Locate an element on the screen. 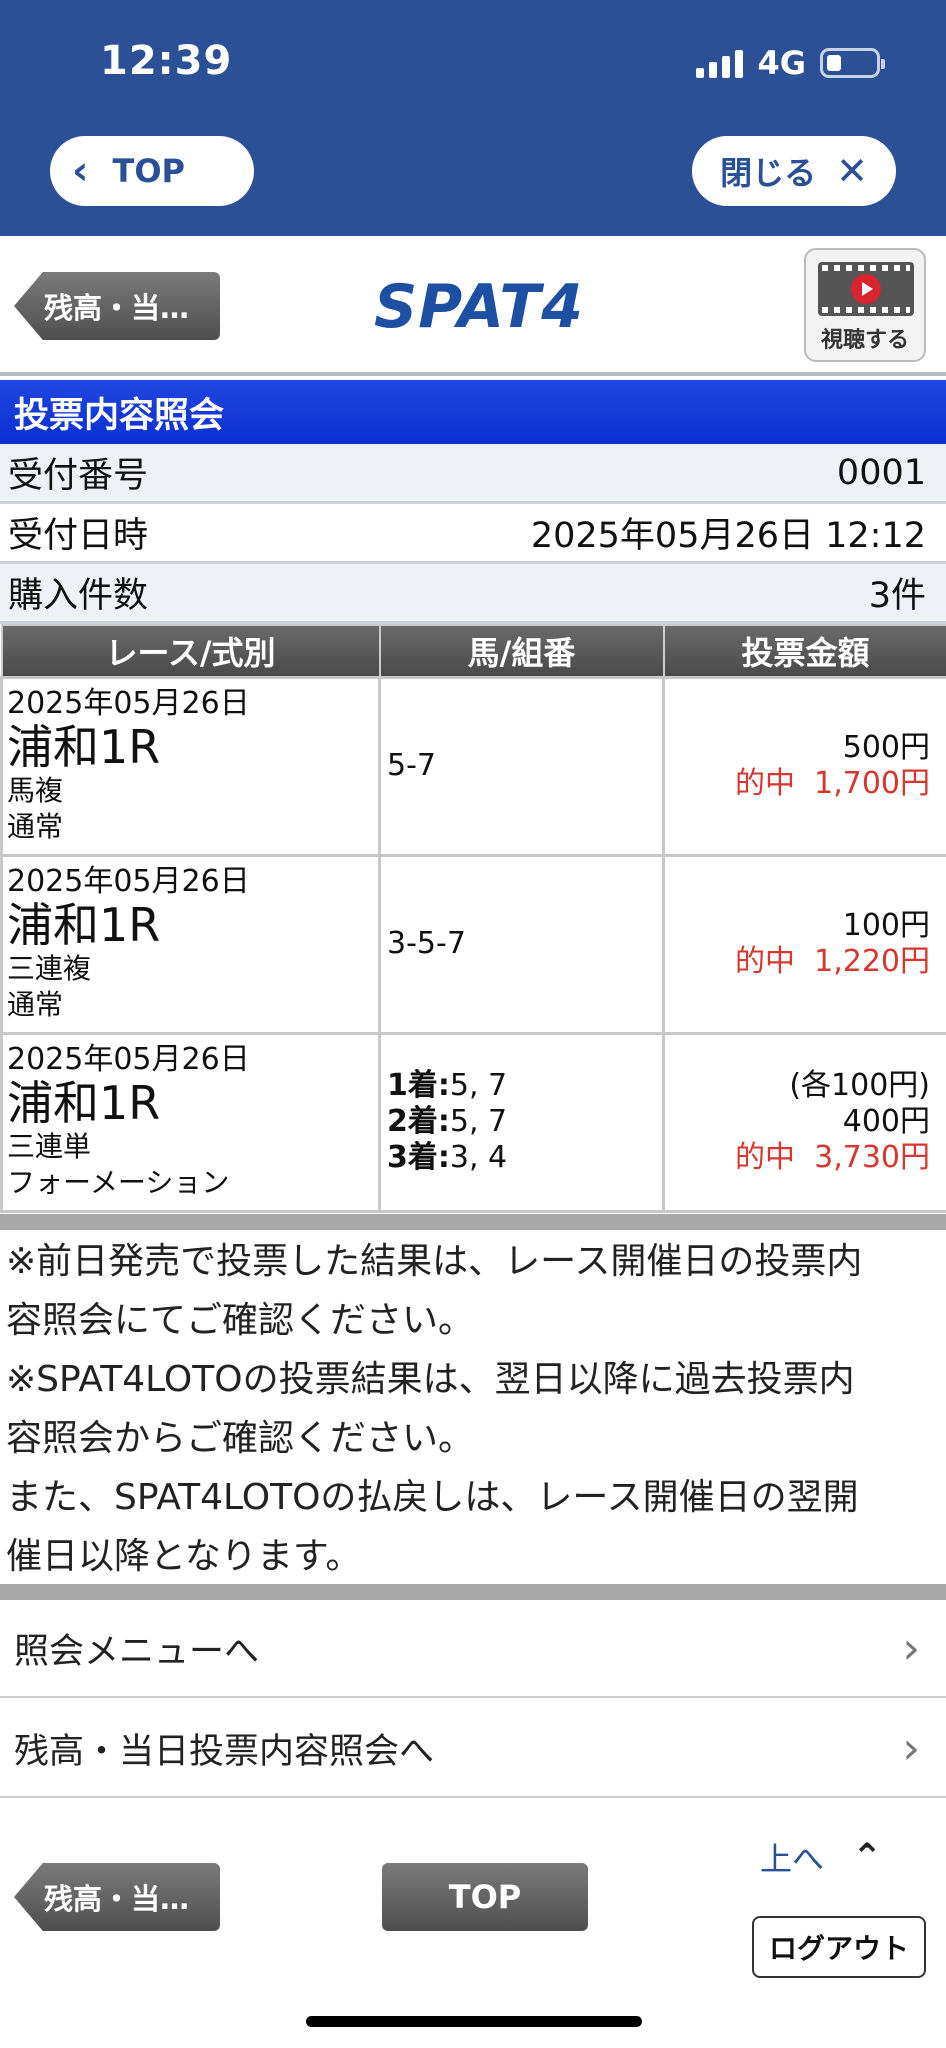 The width and height of the screenshot is (946, 2048). race-cell: 2025年05月26日 浦和1R 三連単 フォーメーション is located at coordinates (190, 1122).